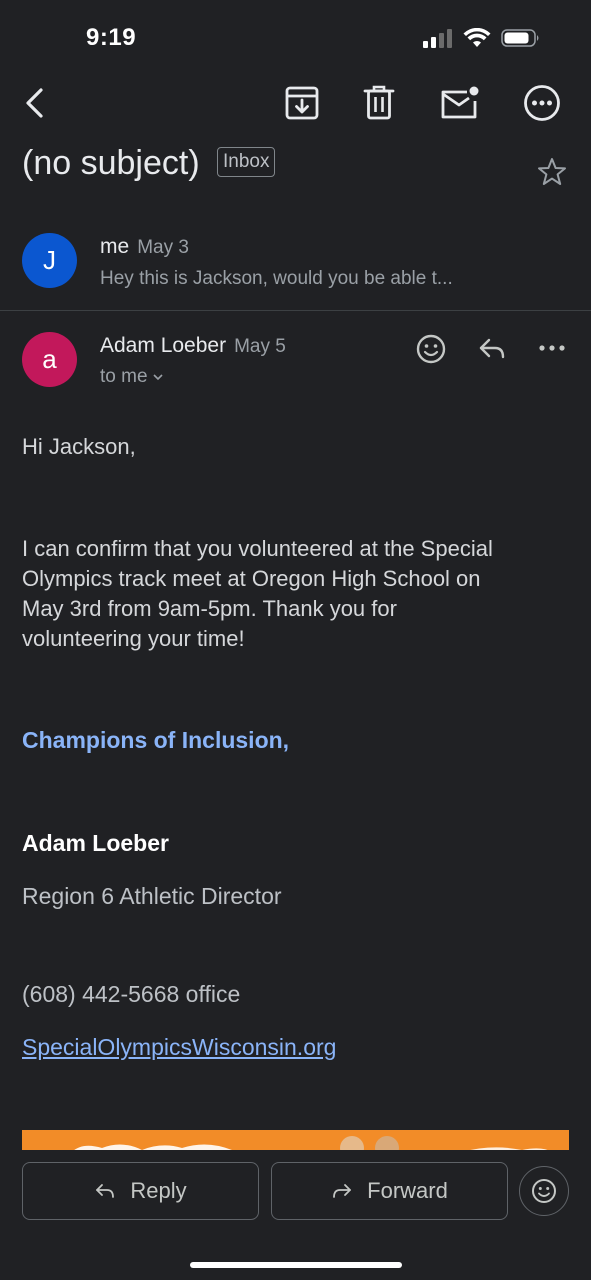 This screenshot has width=591, height=1280. I want to click on star-icon, so click(552, 171).